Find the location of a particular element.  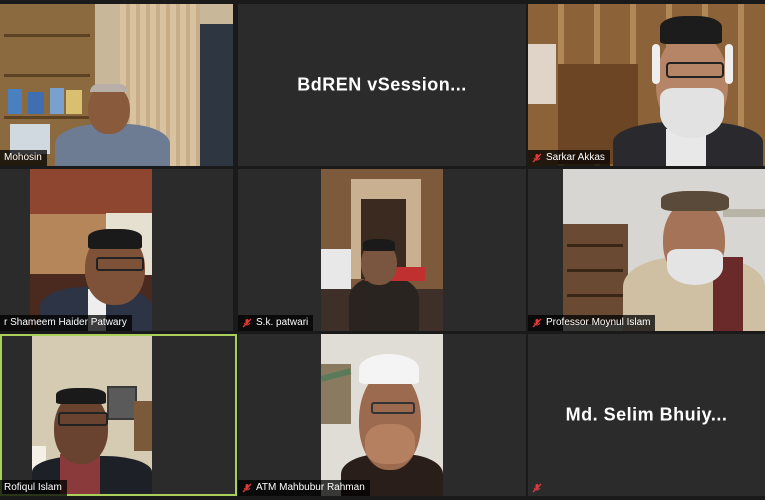

participant-name-tag: ATM Mahbubur Rahman is located at coordinates (304, 488).